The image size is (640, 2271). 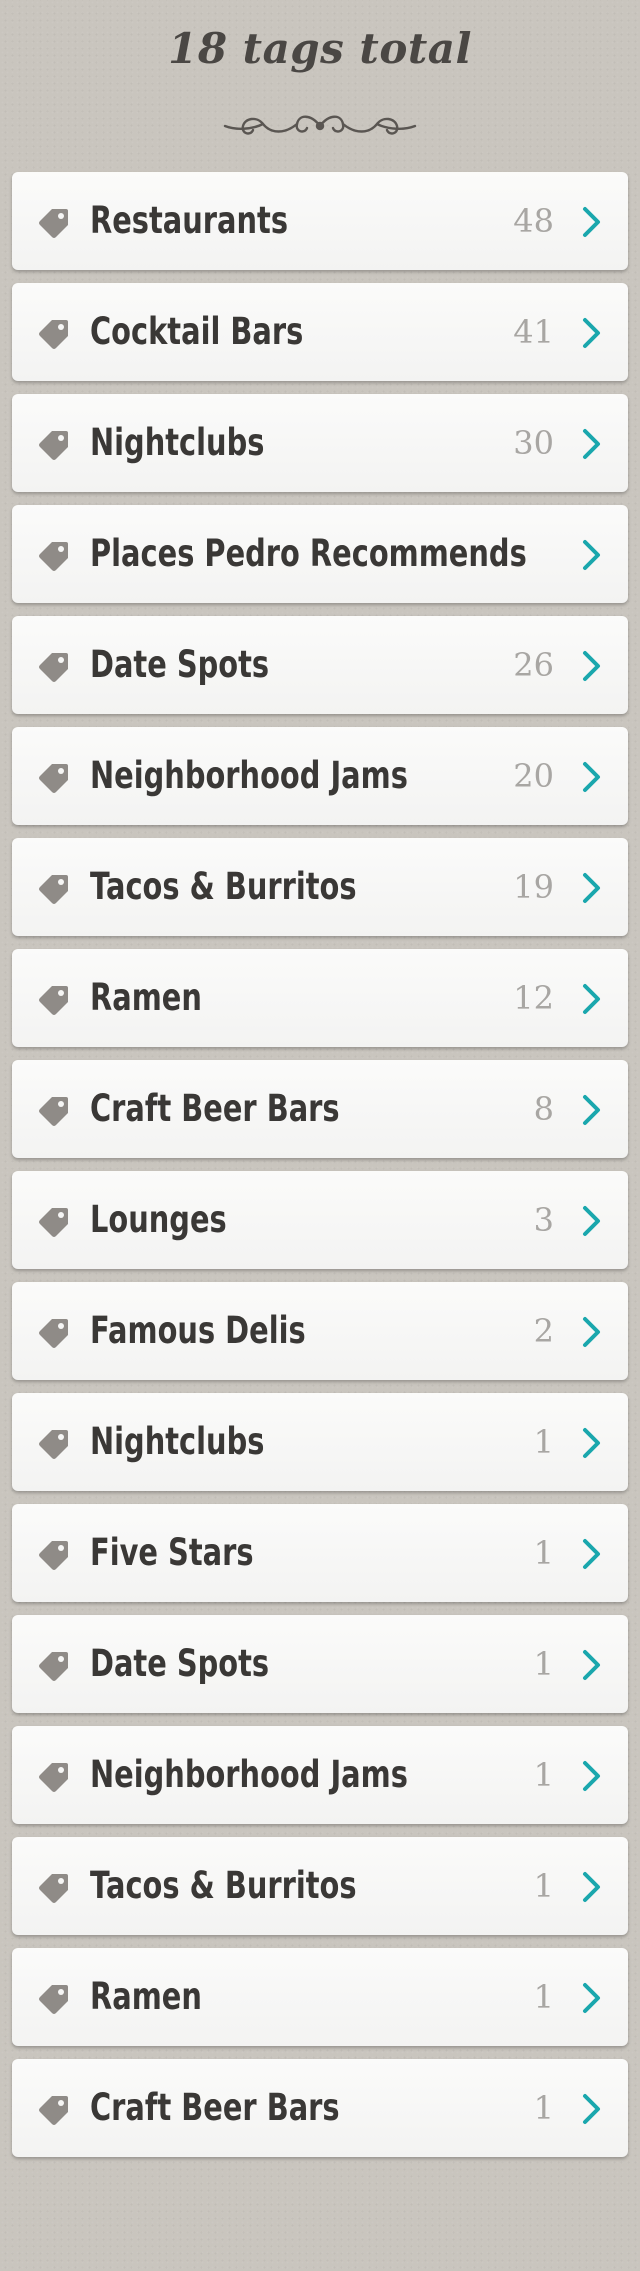 I want to click on tag-count: 8, so click(x=543, y=1109).